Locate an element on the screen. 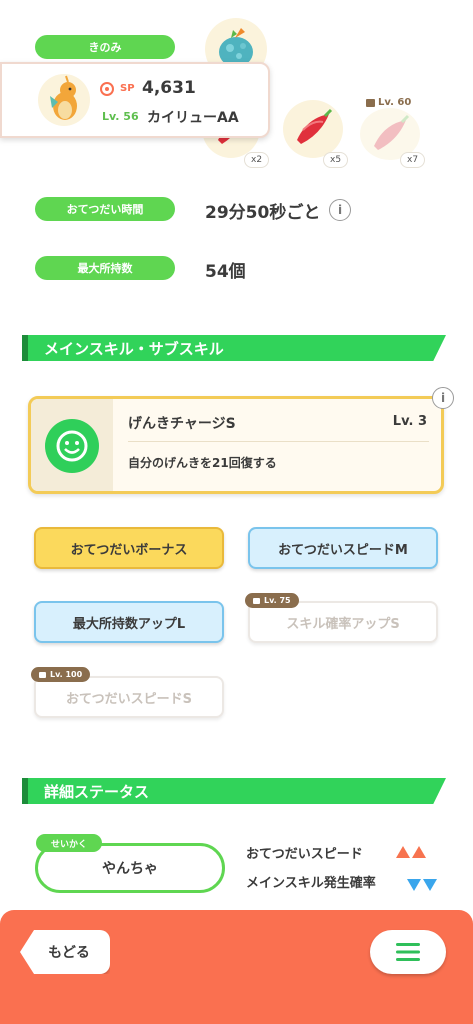 The height and width of the screenshot is (1024, 473). info-icon: i is located at coordinates (340, 210).